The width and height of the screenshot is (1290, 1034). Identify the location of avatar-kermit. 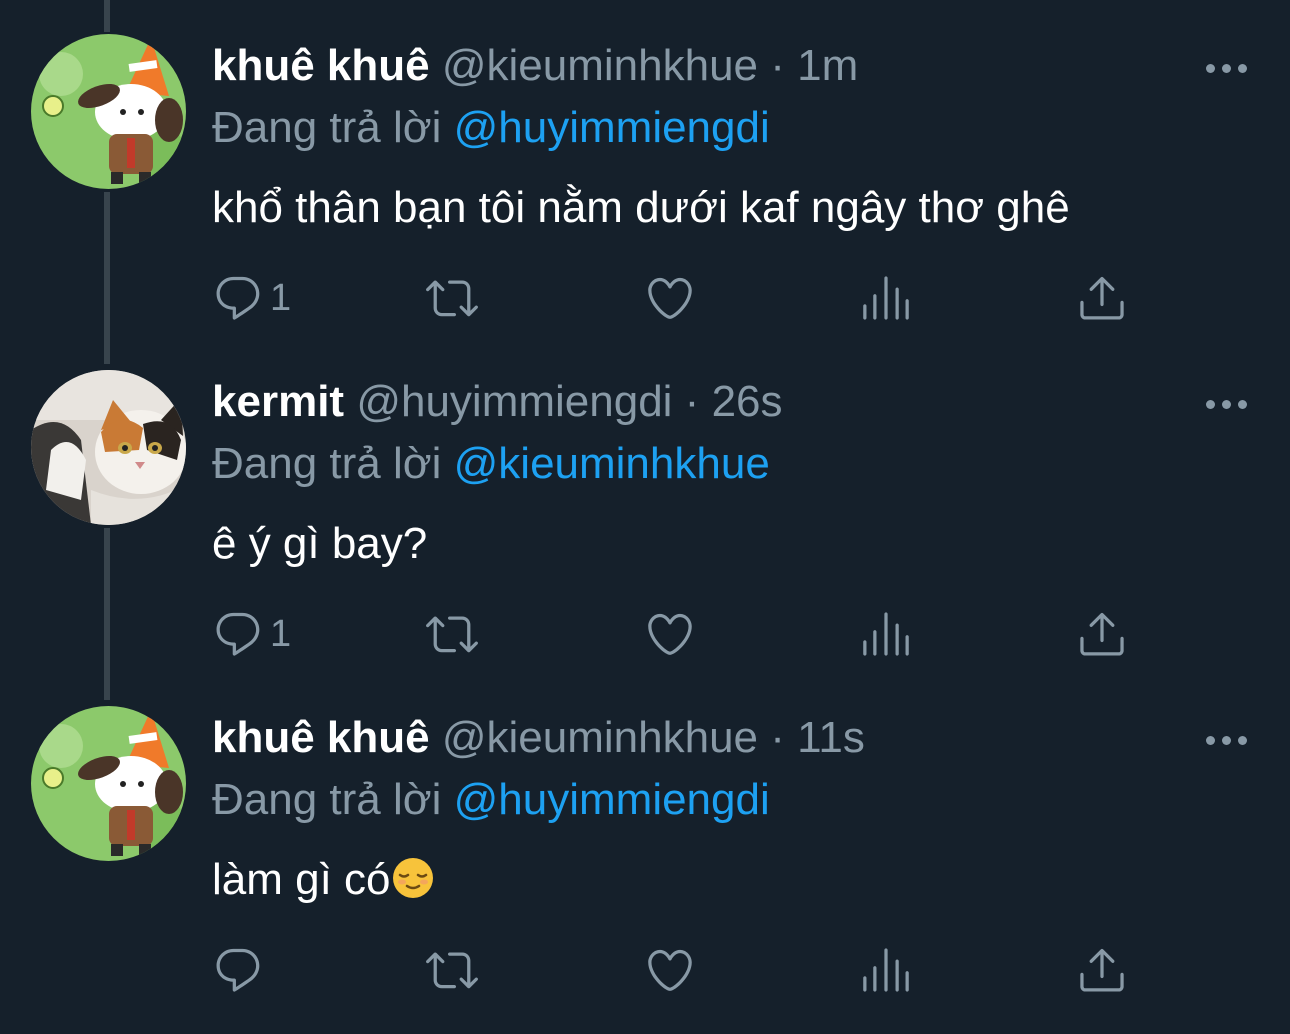
(108, 447).